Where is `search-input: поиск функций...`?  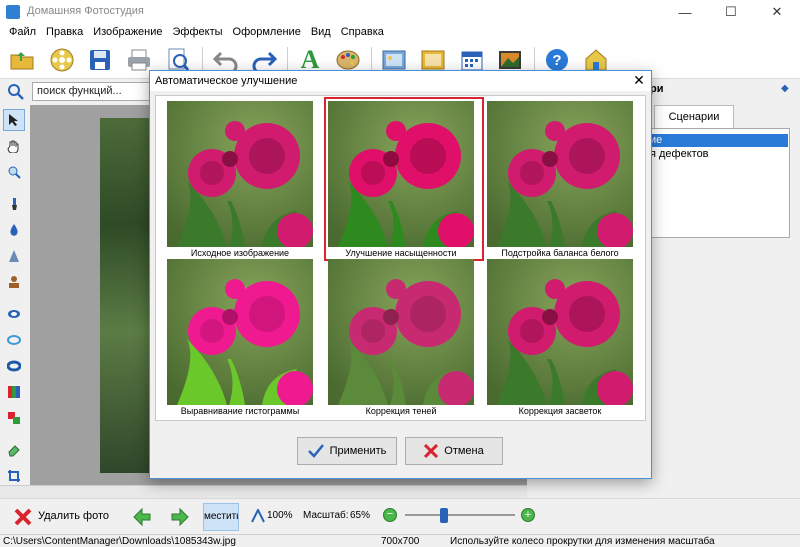
search-input: поиск функций... is located at coordinates (94, 91).